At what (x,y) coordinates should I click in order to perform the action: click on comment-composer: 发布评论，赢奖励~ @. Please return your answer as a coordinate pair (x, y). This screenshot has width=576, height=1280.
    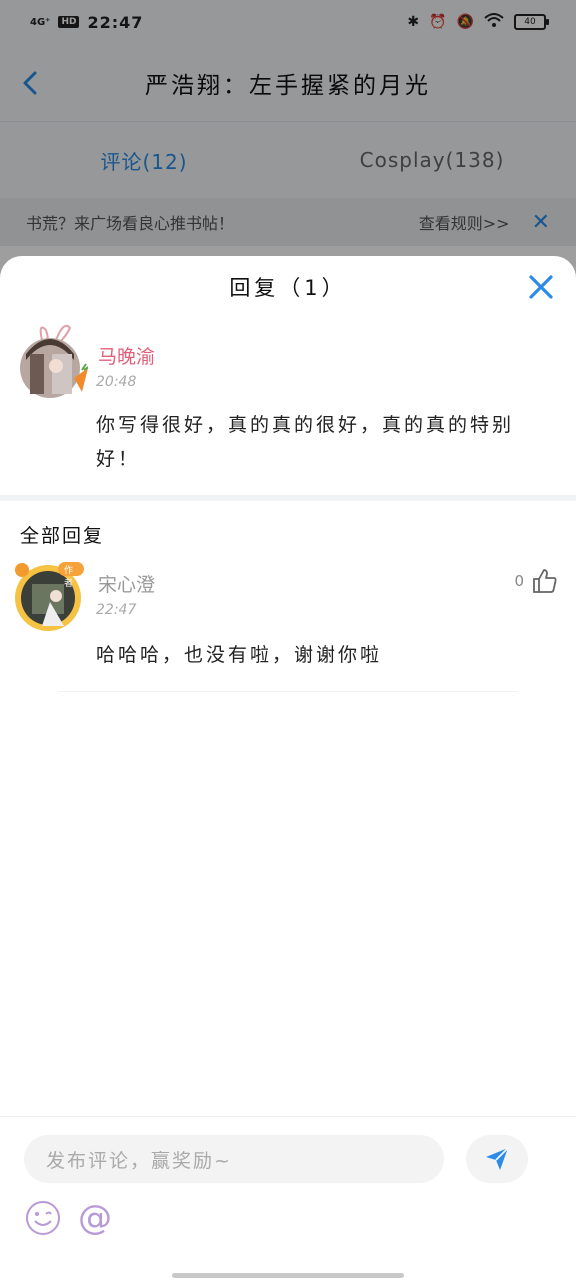
    Looking at the image, I should click on (288, 1198).